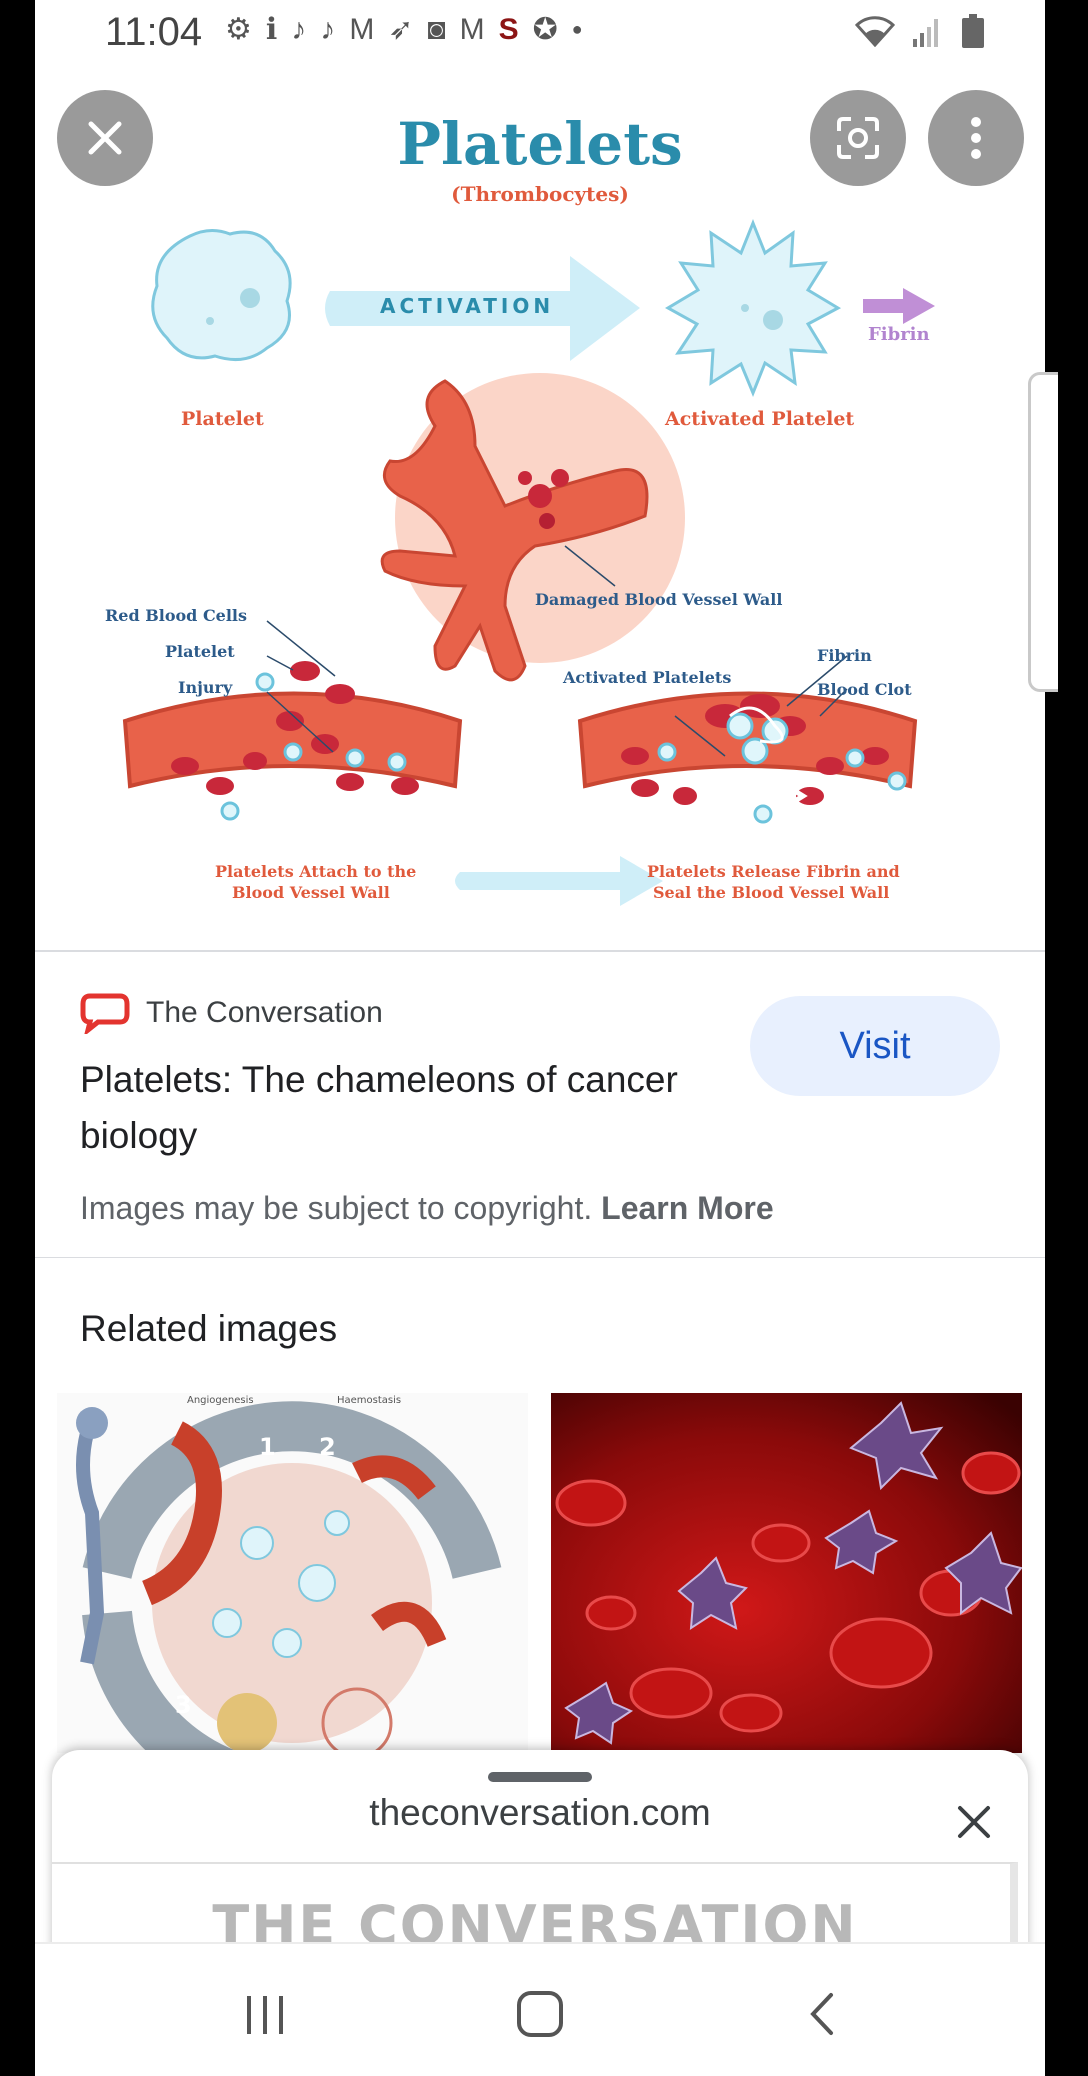 This screenshot has width=1088, height=2076. I want to click on learn-more-link: Learn More, so click(687, 1208).